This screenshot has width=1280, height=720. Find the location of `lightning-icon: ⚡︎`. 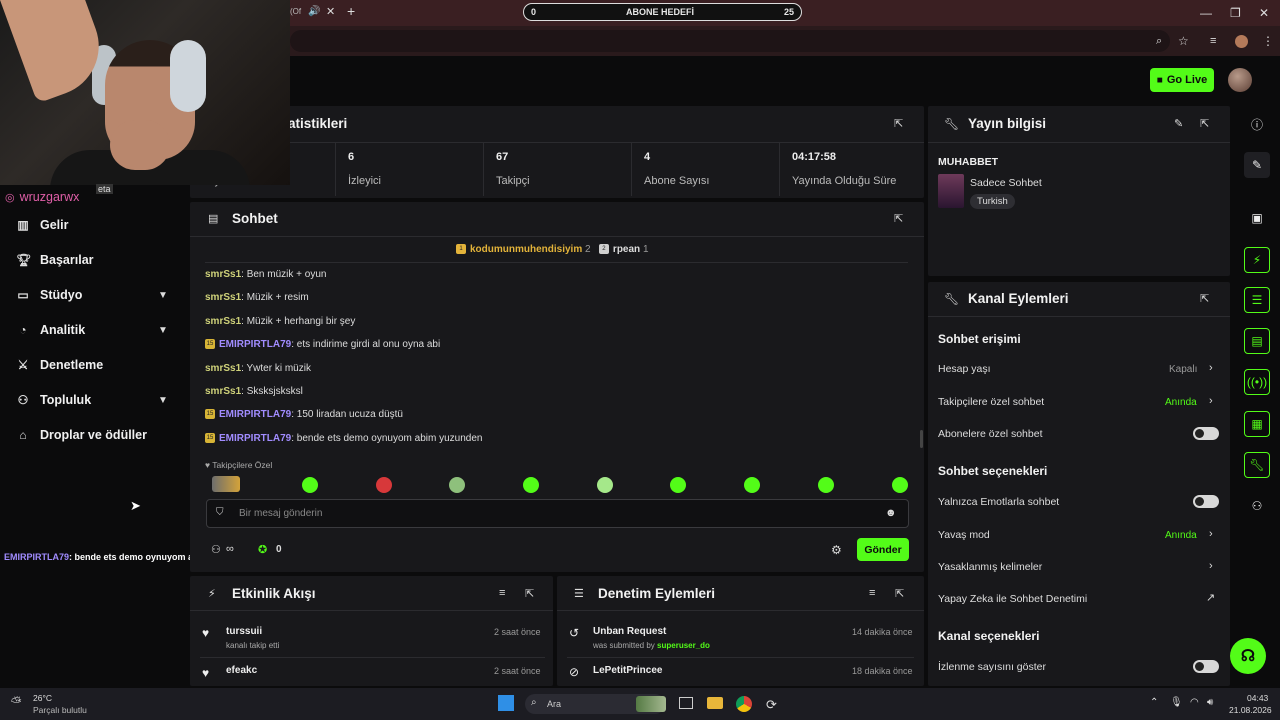

lightning-icon: ⚡︎ is located at coordinates (1257, 260).